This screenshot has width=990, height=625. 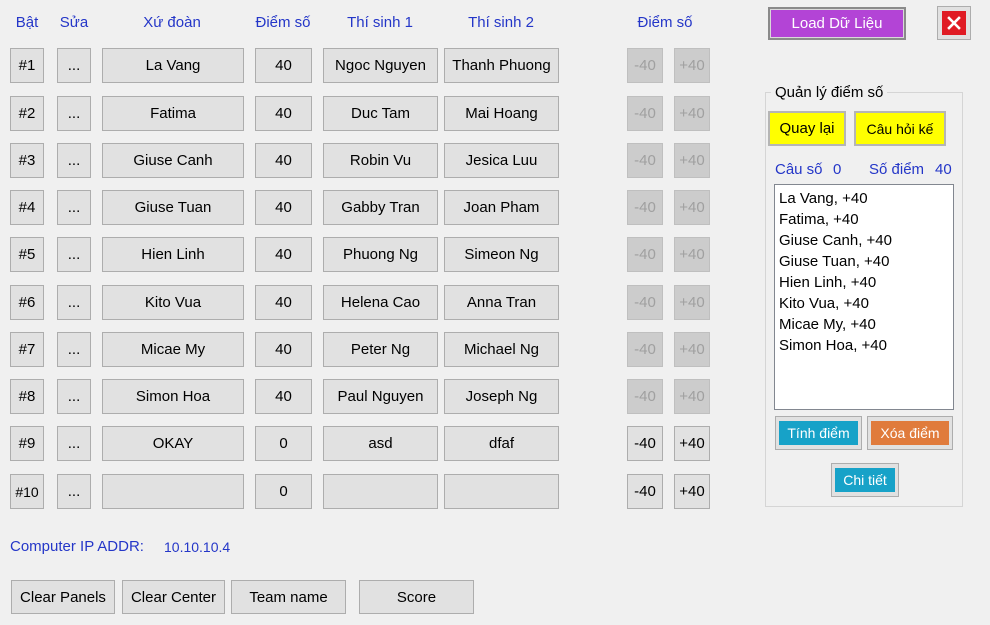 What do you see at coordinates (173, 254) in the screenshot?
I see `row-team-field: Hien Linh` at bounding box center [173, 254].